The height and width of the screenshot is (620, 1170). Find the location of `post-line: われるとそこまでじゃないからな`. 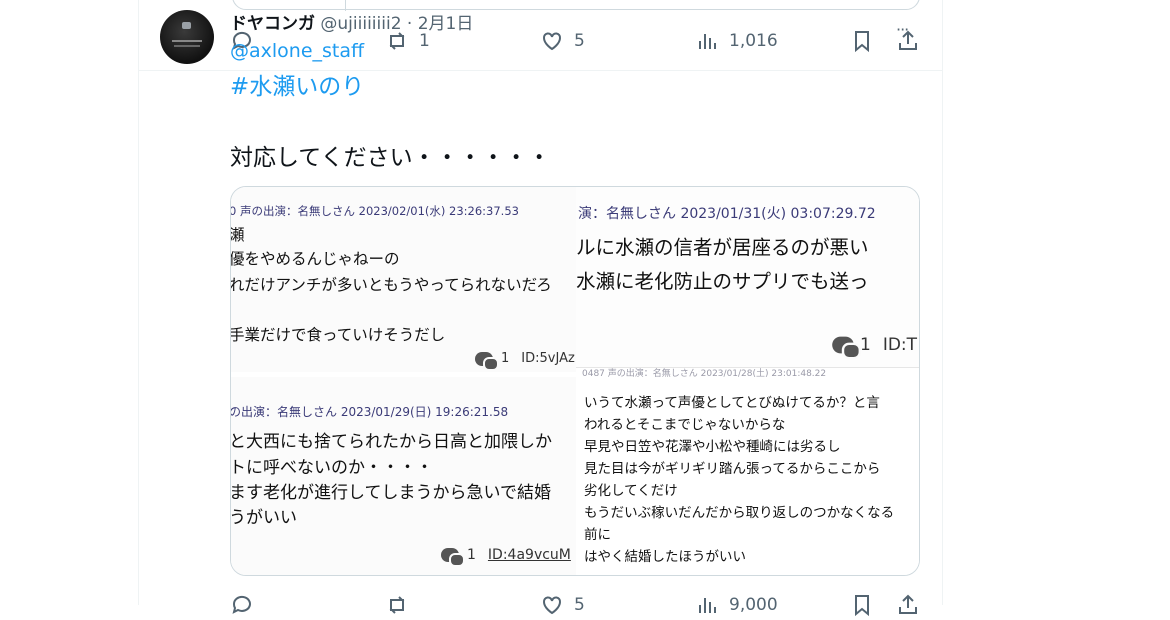

post-line: われるとそこまでじゃないからな is located at coordinates (685, 425).